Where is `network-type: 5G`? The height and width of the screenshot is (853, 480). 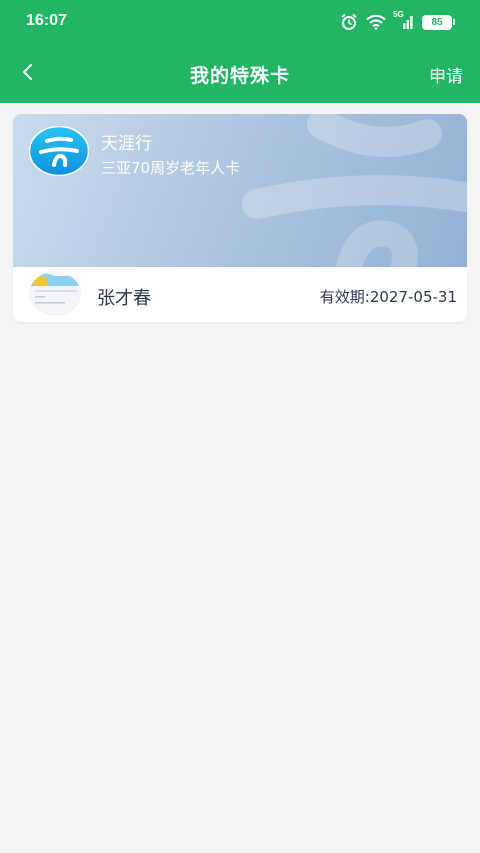 network-type: 5G is located at coordinates (398, 14).